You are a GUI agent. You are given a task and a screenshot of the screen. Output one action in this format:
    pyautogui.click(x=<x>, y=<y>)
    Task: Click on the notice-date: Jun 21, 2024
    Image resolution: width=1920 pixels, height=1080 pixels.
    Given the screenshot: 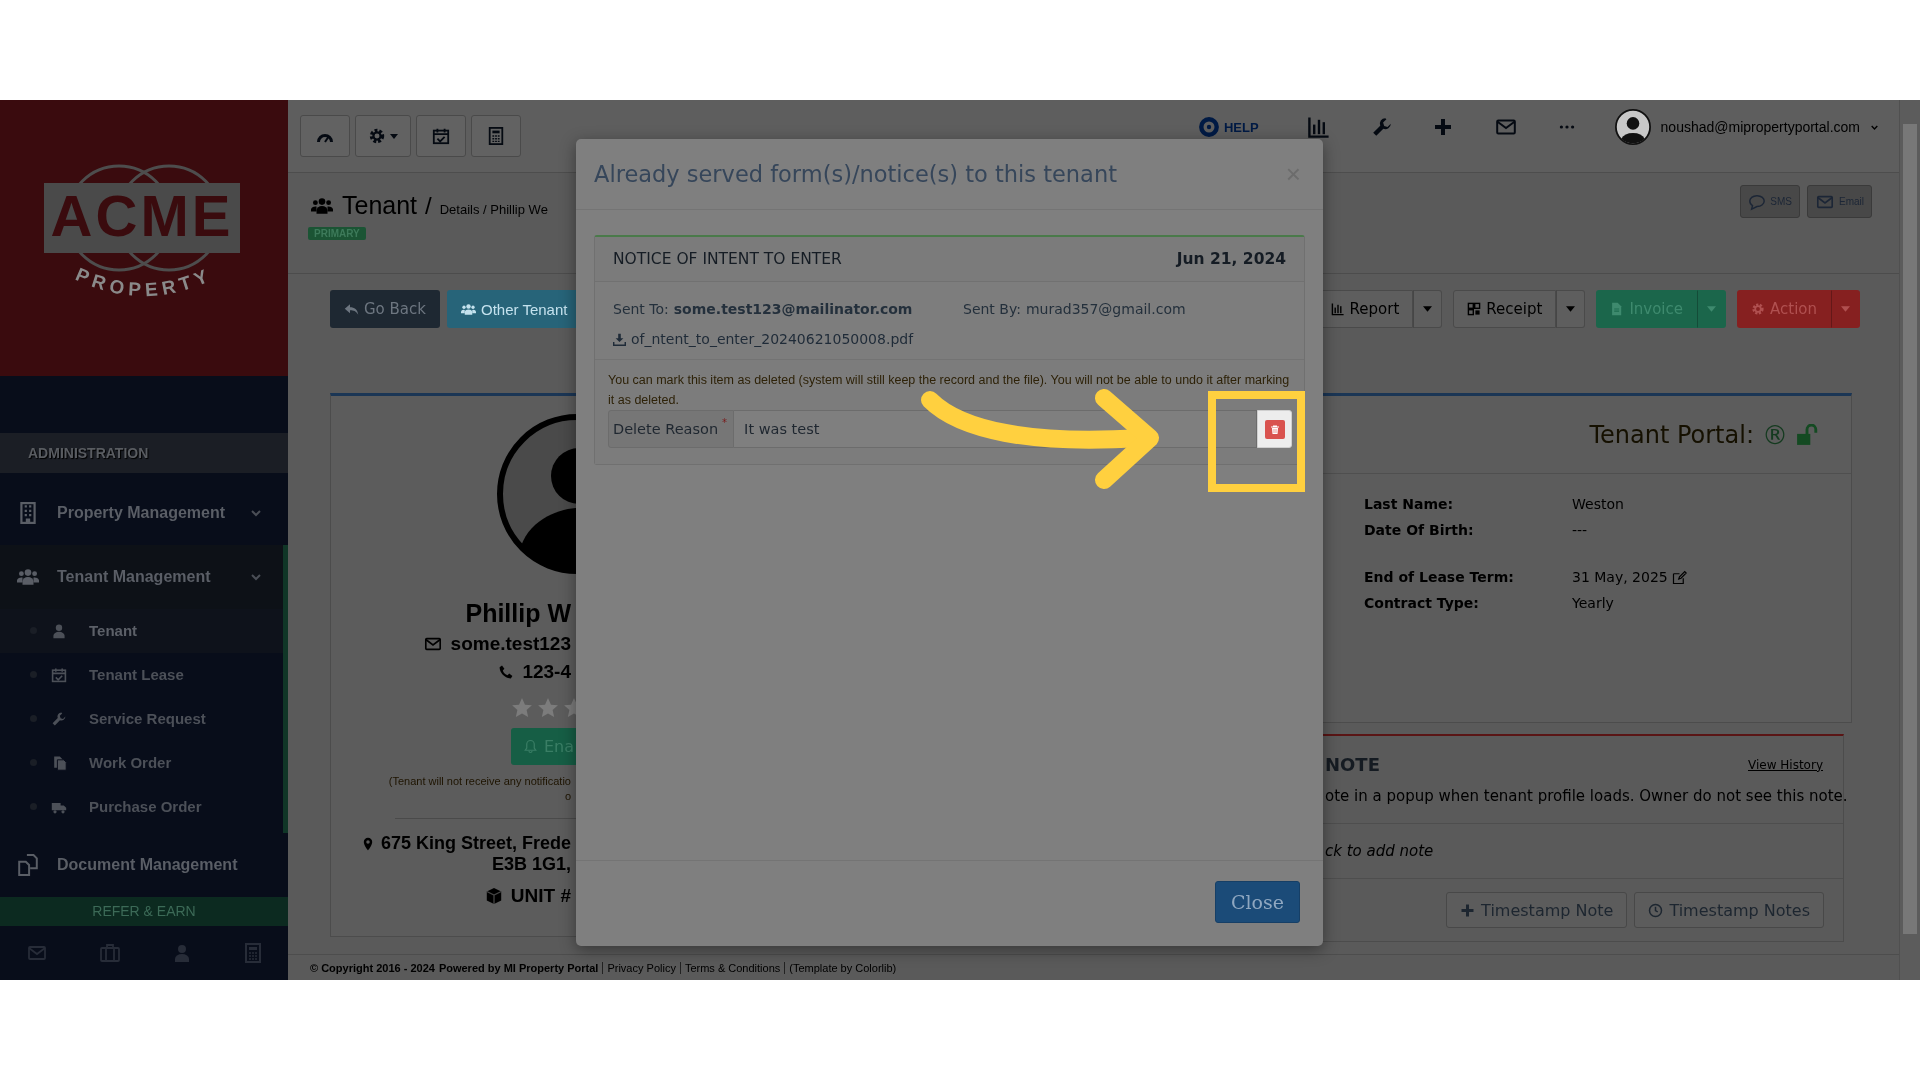 What is the action you would take?
    pyautogui.click(x=1231, y=259)
    